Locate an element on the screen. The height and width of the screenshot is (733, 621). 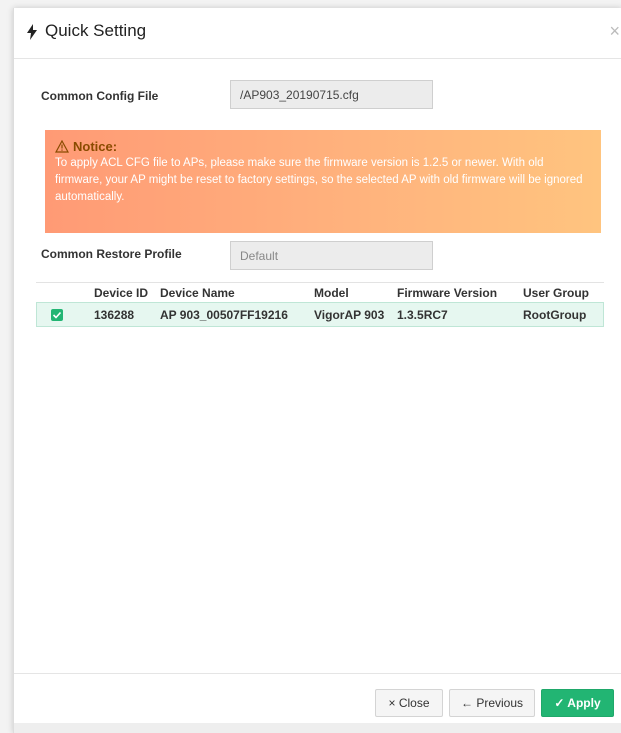
bottom-strip is located at coordinates (317, 728).